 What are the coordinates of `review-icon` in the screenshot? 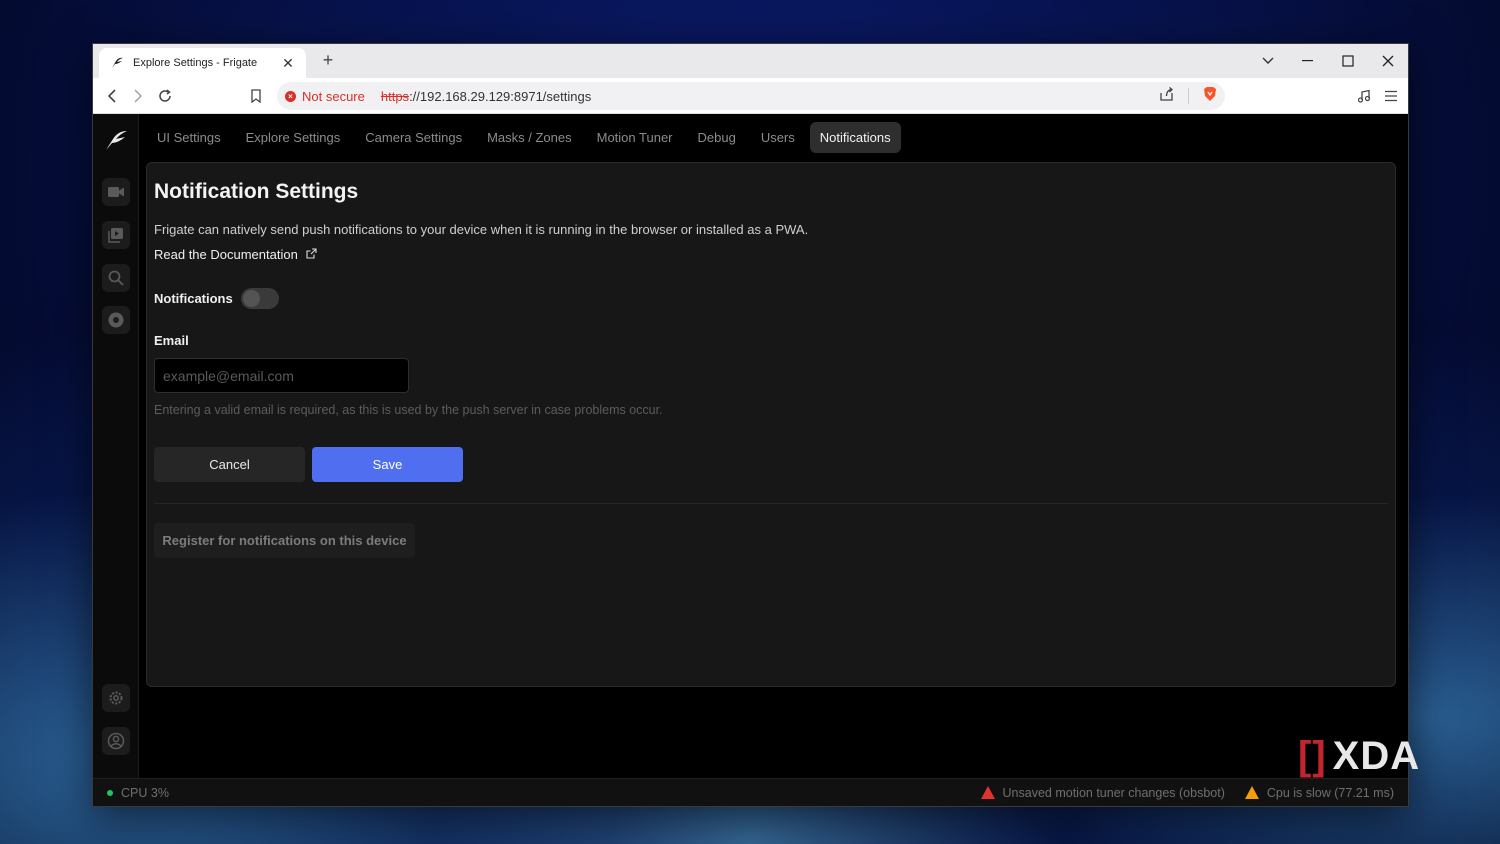 It's located at (116, 235).